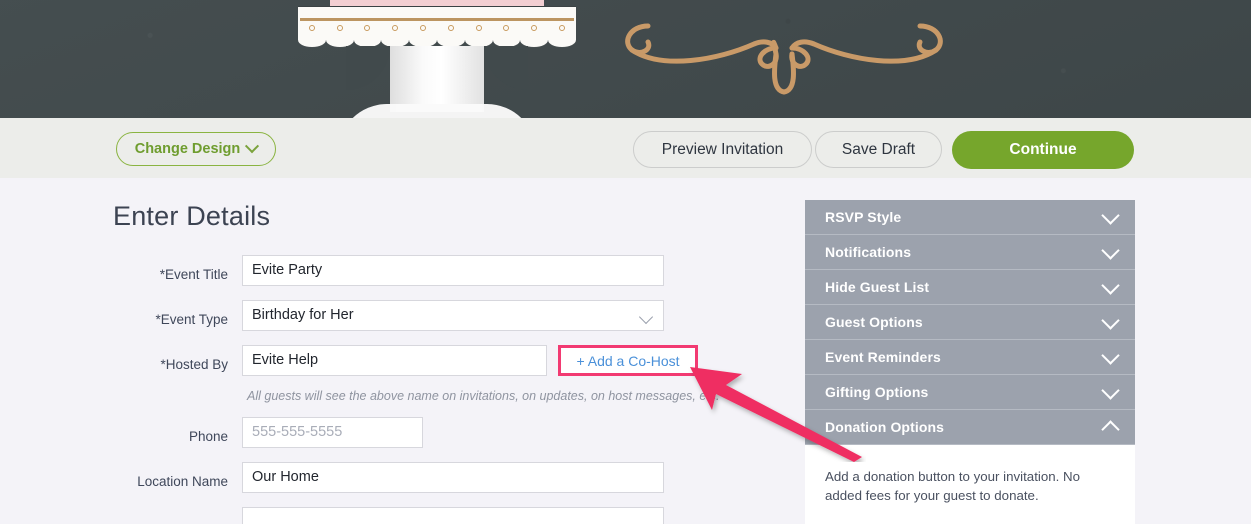  Describe the element at coordinates (868, 252) in the screenshot. I see `accordion-label: Notifications` at that location.